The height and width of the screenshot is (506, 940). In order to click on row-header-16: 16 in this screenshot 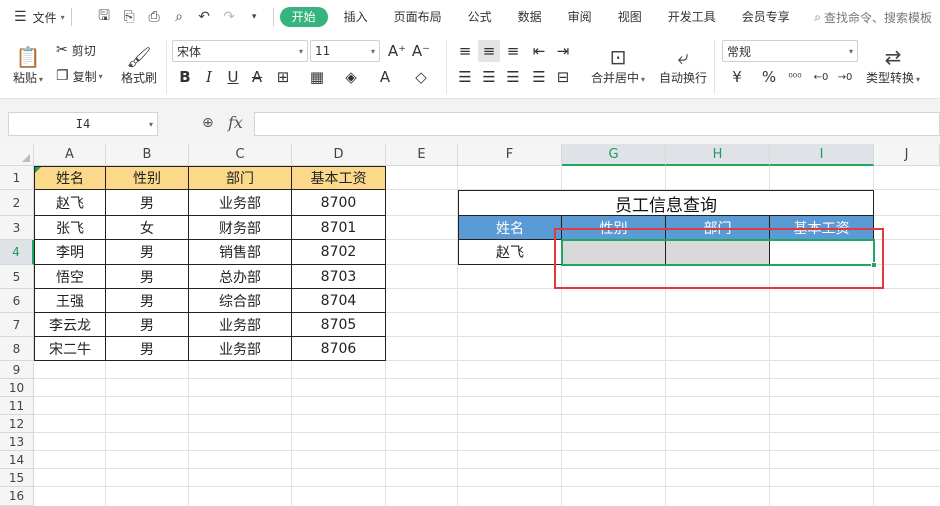, I will do `click(17, 496)`.